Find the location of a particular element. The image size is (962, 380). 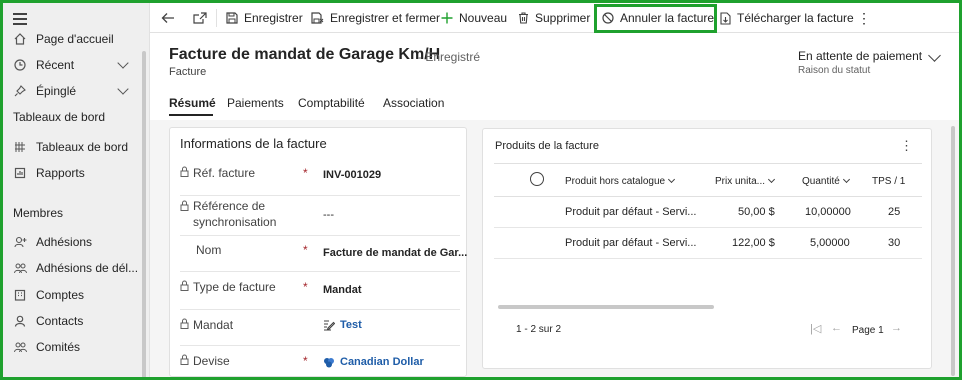

table-cell-quantity: 5,00000 is located at coordinates (830, 243).